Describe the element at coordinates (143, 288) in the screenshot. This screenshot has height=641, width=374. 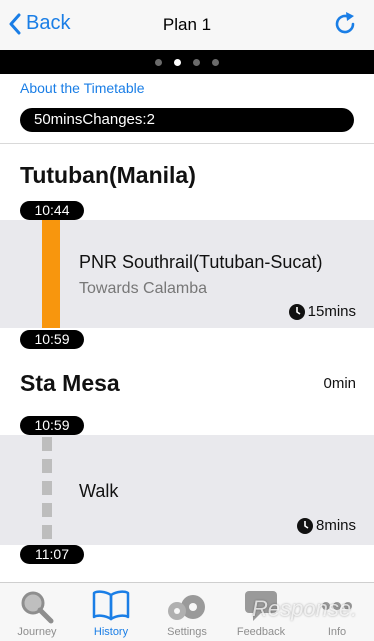
I see `line-direction: Towards Calamba` at that location.